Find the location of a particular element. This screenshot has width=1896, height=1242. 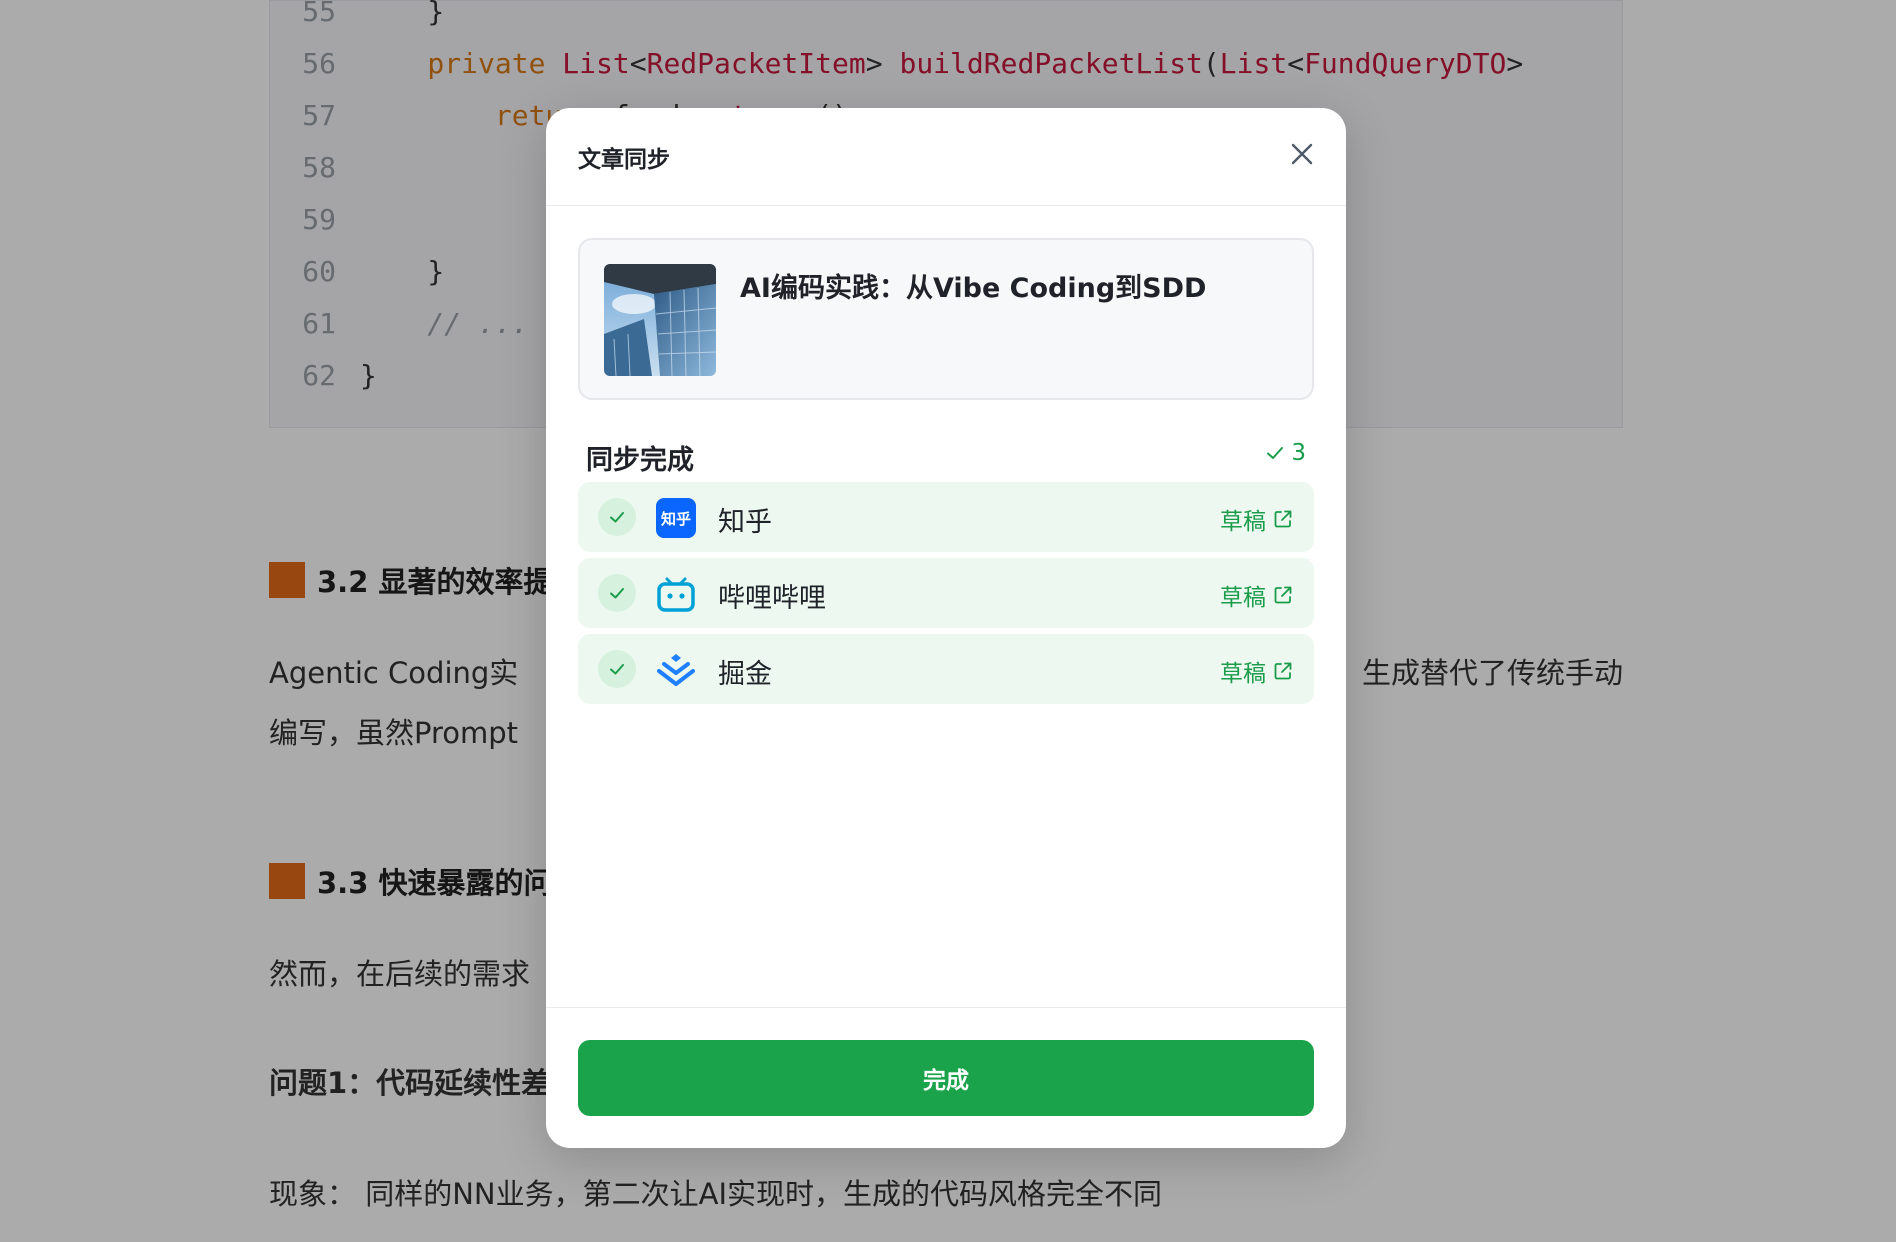

platform-list: 知乎 知乎 草稿 哔哩哔哩 草稿 掘金 草稿 is located at coordinates (946, 596).